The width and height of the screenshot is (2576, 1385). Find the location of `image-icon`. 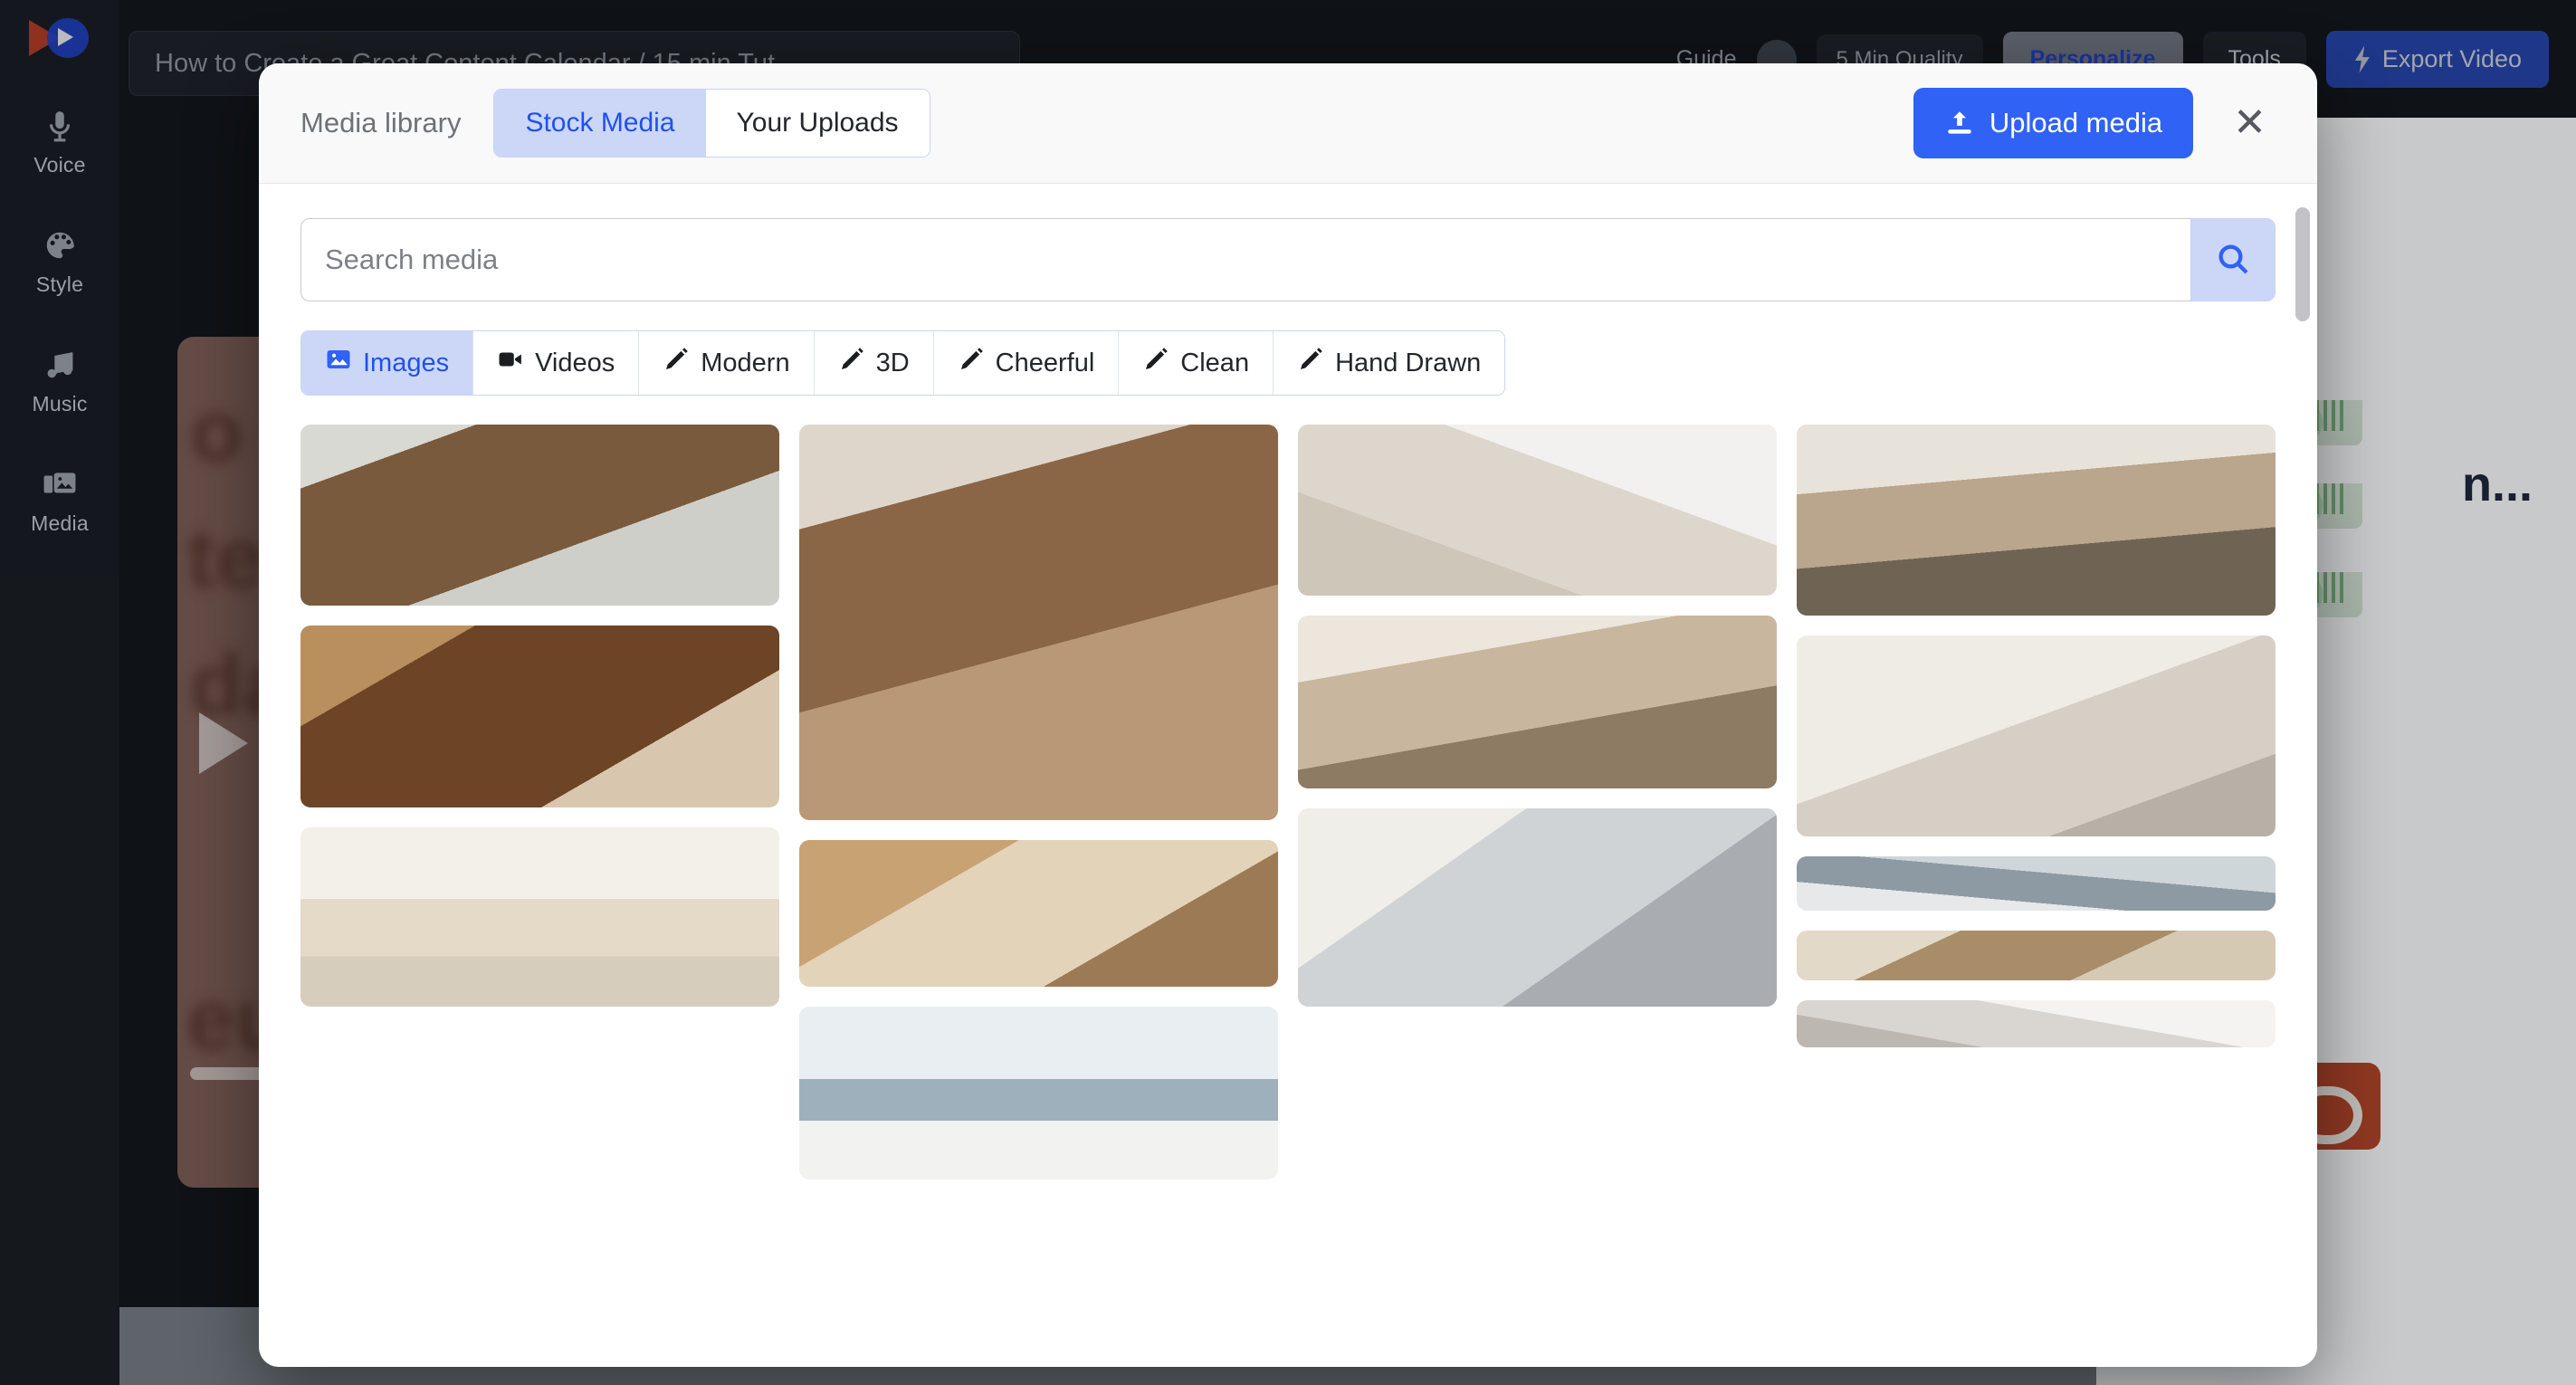

image-icon is located at coordinates (338, 363).